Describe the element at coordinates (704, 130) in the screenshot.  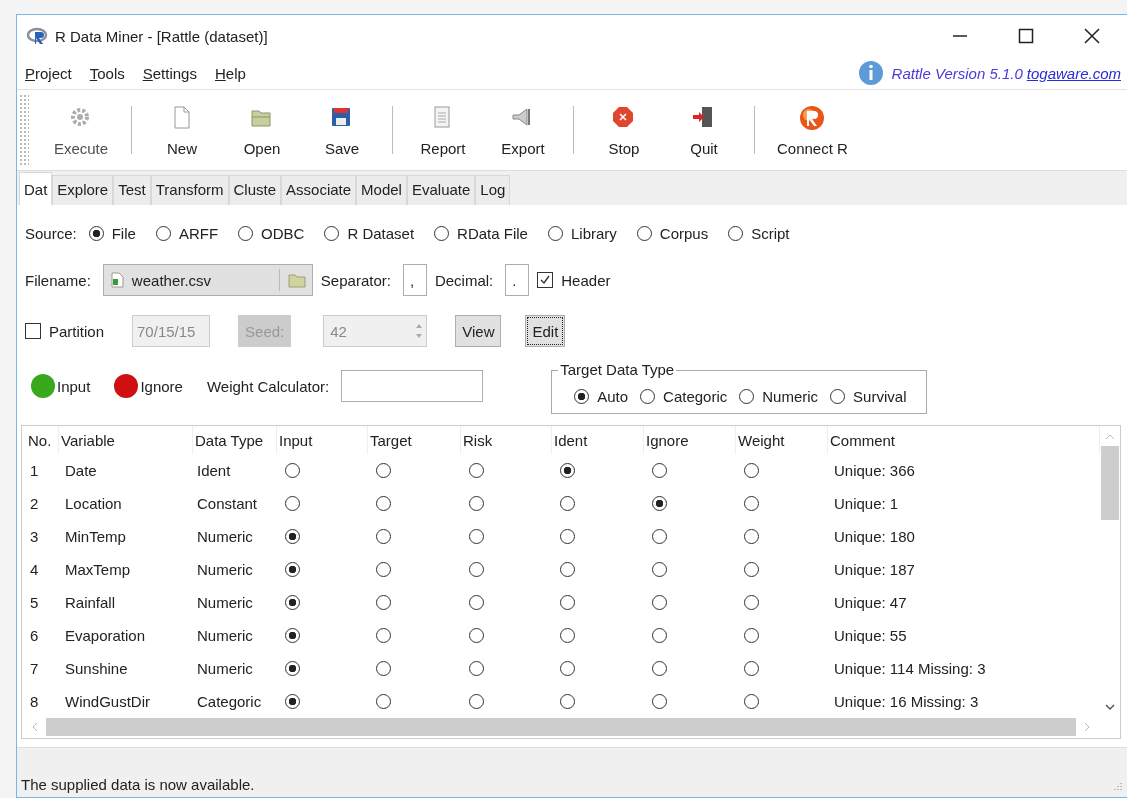
I see `toolbar-button: Quit` at that location.